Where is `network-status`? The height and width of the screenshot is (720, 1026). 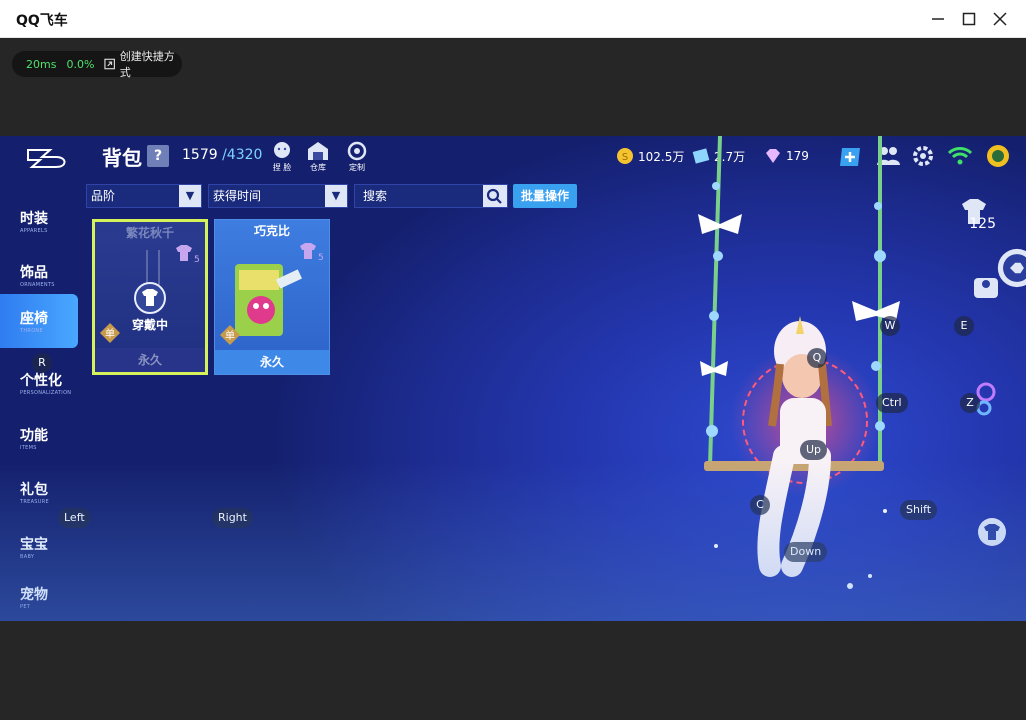
network-status is located at coordinates (960, 156).